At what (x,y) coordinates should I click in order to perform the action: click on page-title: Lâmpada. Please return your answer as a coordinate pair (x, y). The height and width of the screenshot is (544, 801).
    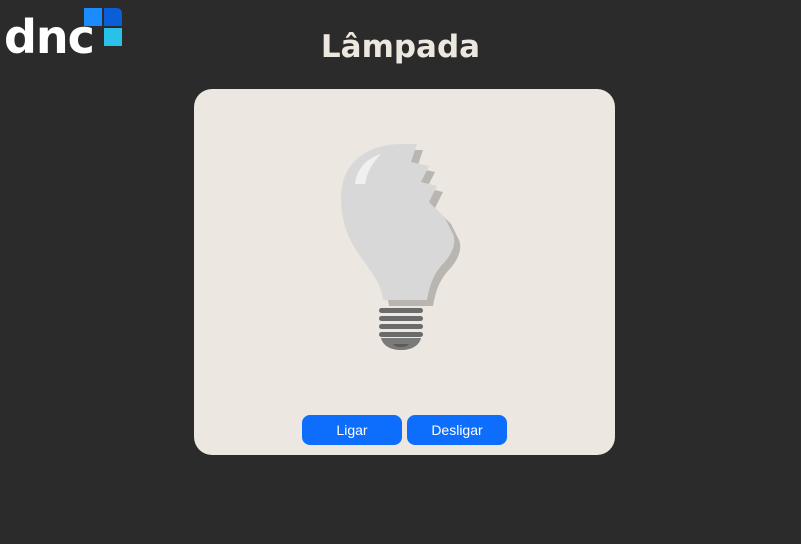
    Looking at the image, I should click on (400, 47).